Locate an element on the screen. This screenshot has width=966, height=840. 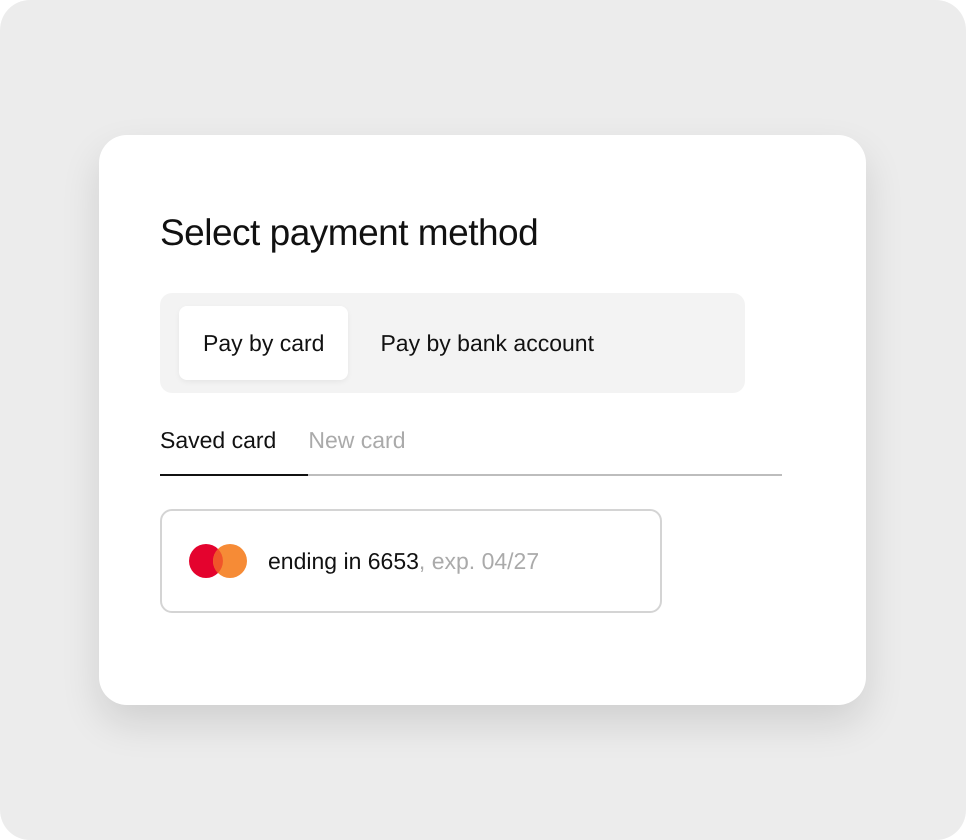
card-number-text: ending in 6653 is located at coordinates (343, 561).